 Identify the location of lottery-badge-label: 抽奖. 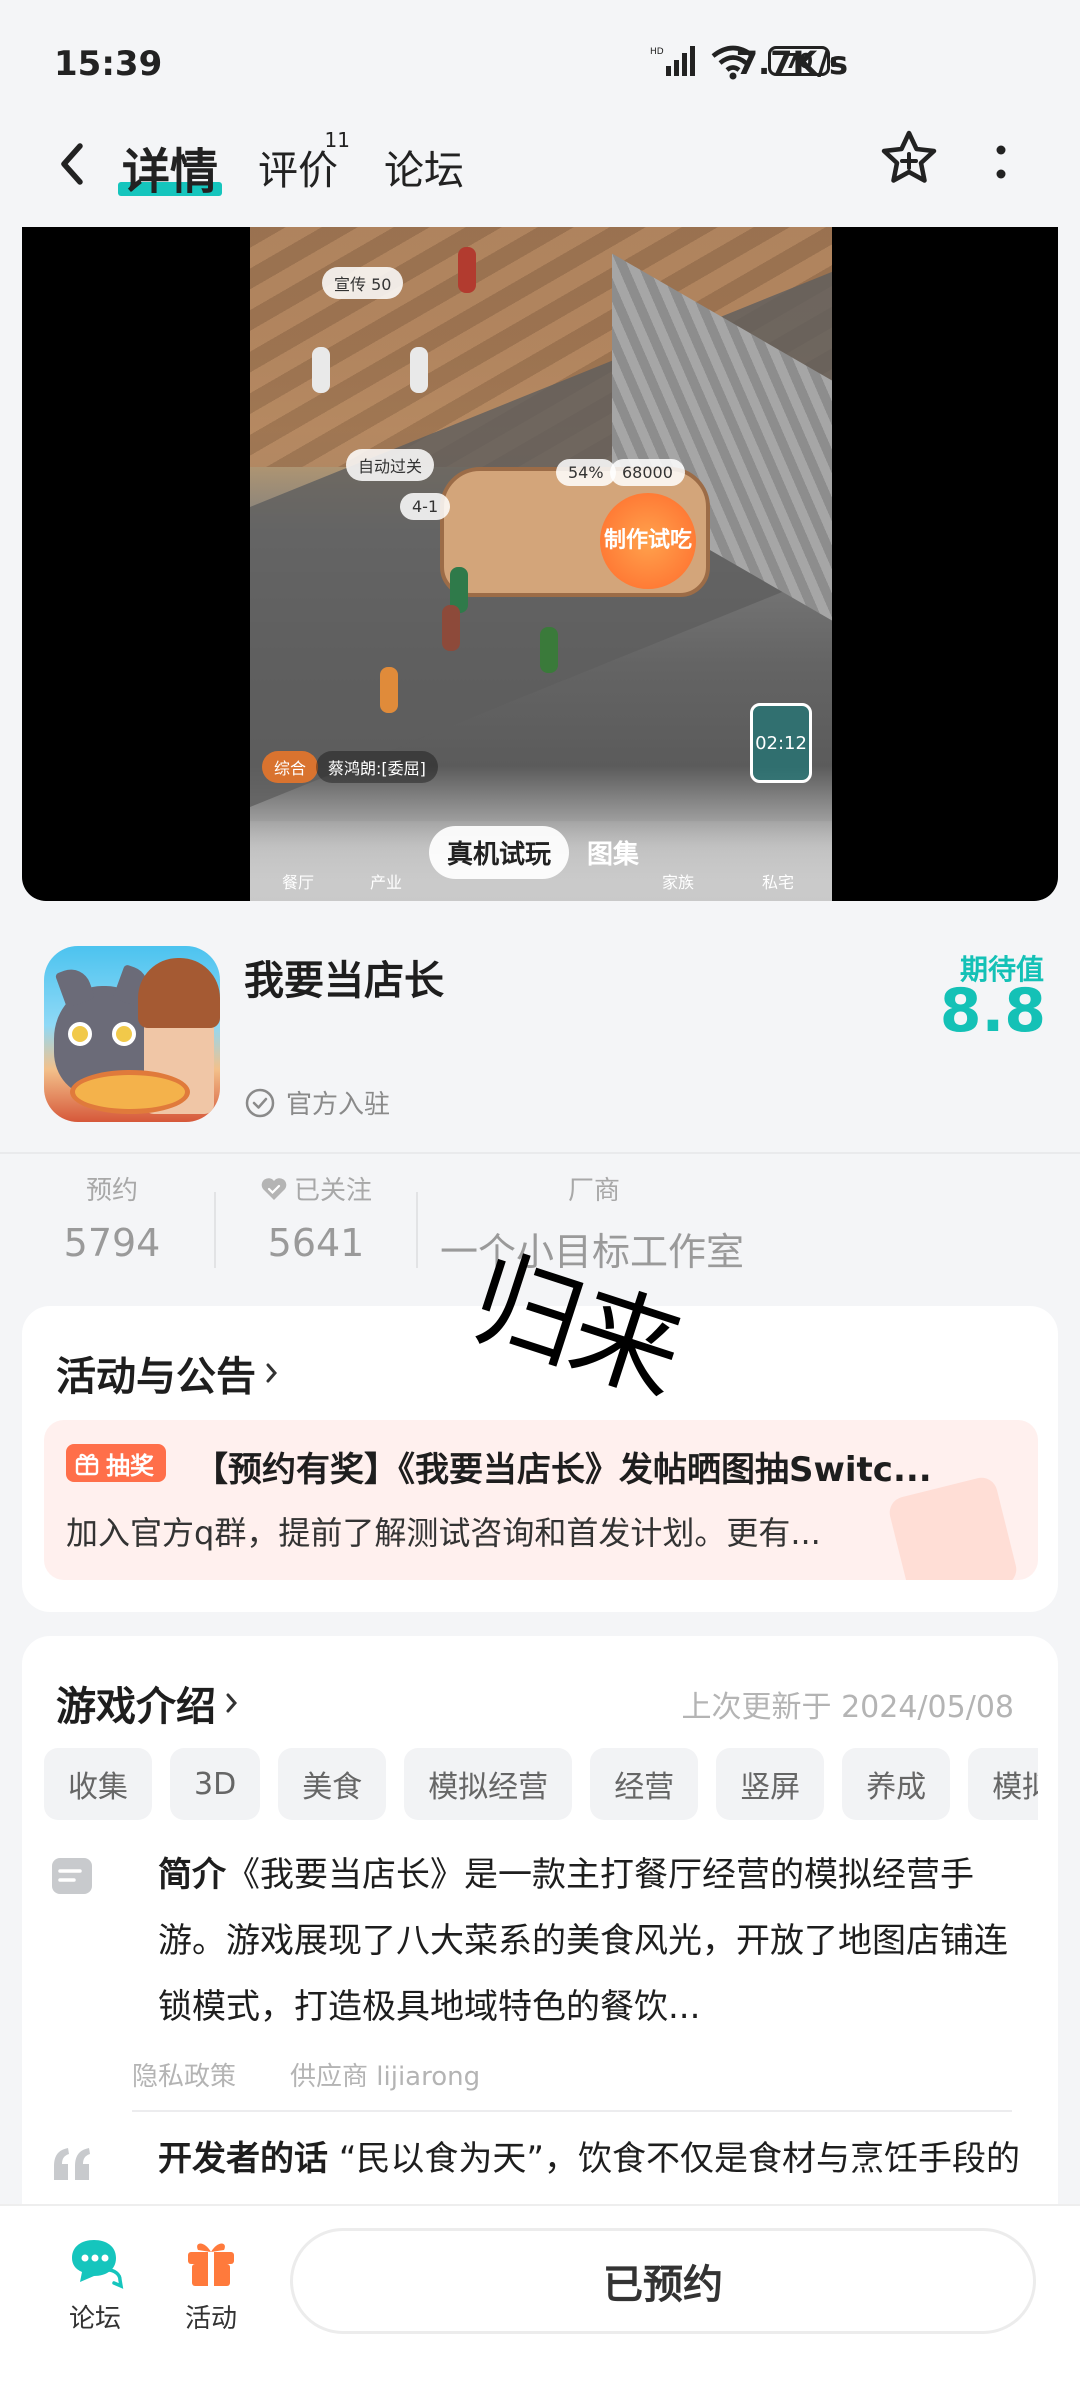
(130, 1465).